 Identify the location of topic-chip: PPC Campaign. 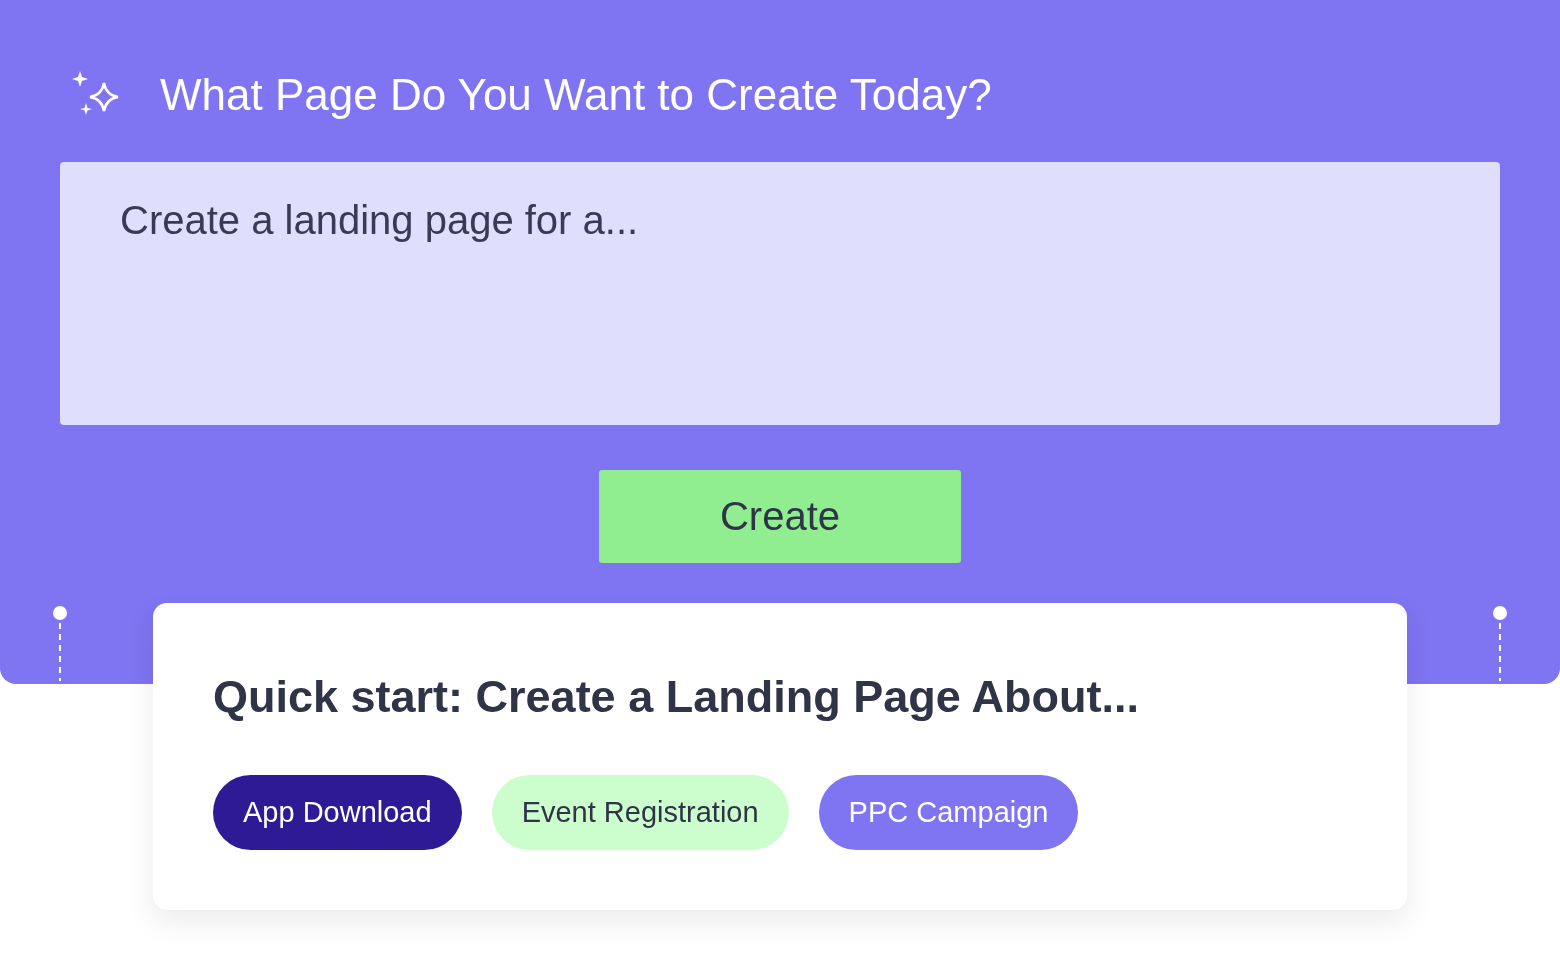
(948, 812).